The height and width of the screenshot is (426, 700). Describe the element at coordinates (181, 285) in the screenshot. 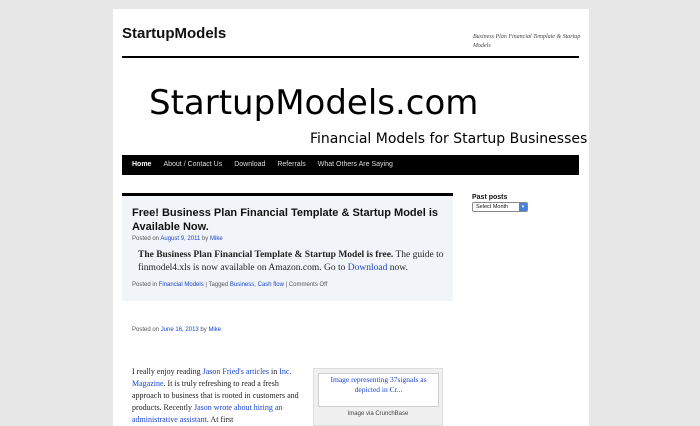

I see `category-link: Financial Models` at that location.